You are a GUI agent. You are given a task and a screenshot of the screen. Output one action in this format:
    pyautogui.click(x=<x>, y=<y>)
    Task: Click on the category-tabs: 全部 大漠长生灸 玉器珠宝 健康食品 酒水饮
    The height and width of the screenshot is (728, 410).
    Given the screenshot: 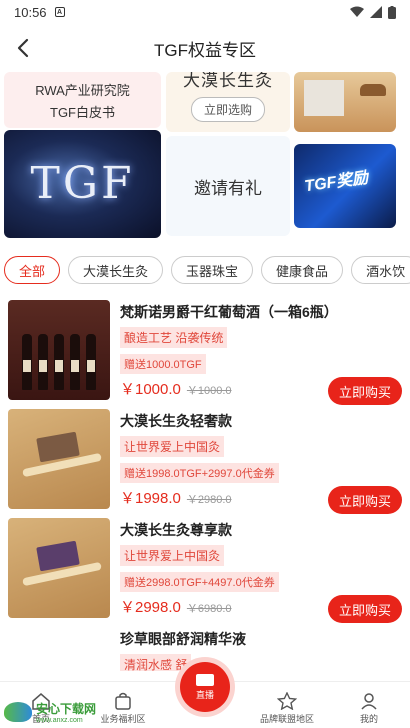 What is the action you would take?
    pyautogui.click(x=205, y=268)
    